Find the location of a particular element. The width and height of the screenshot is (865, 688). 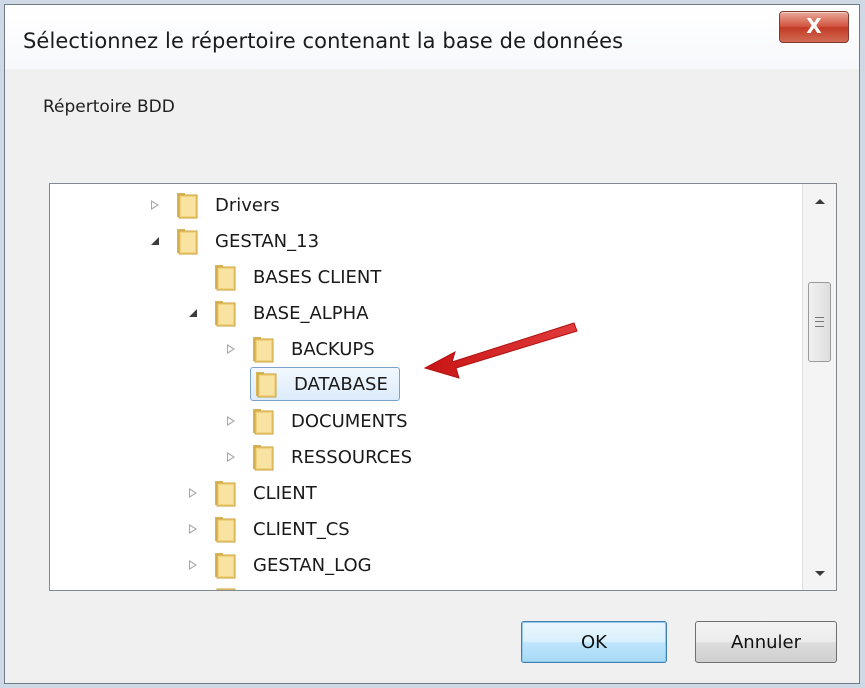

tree-node-label: BACKUPS is located at coordinates (333, 349).